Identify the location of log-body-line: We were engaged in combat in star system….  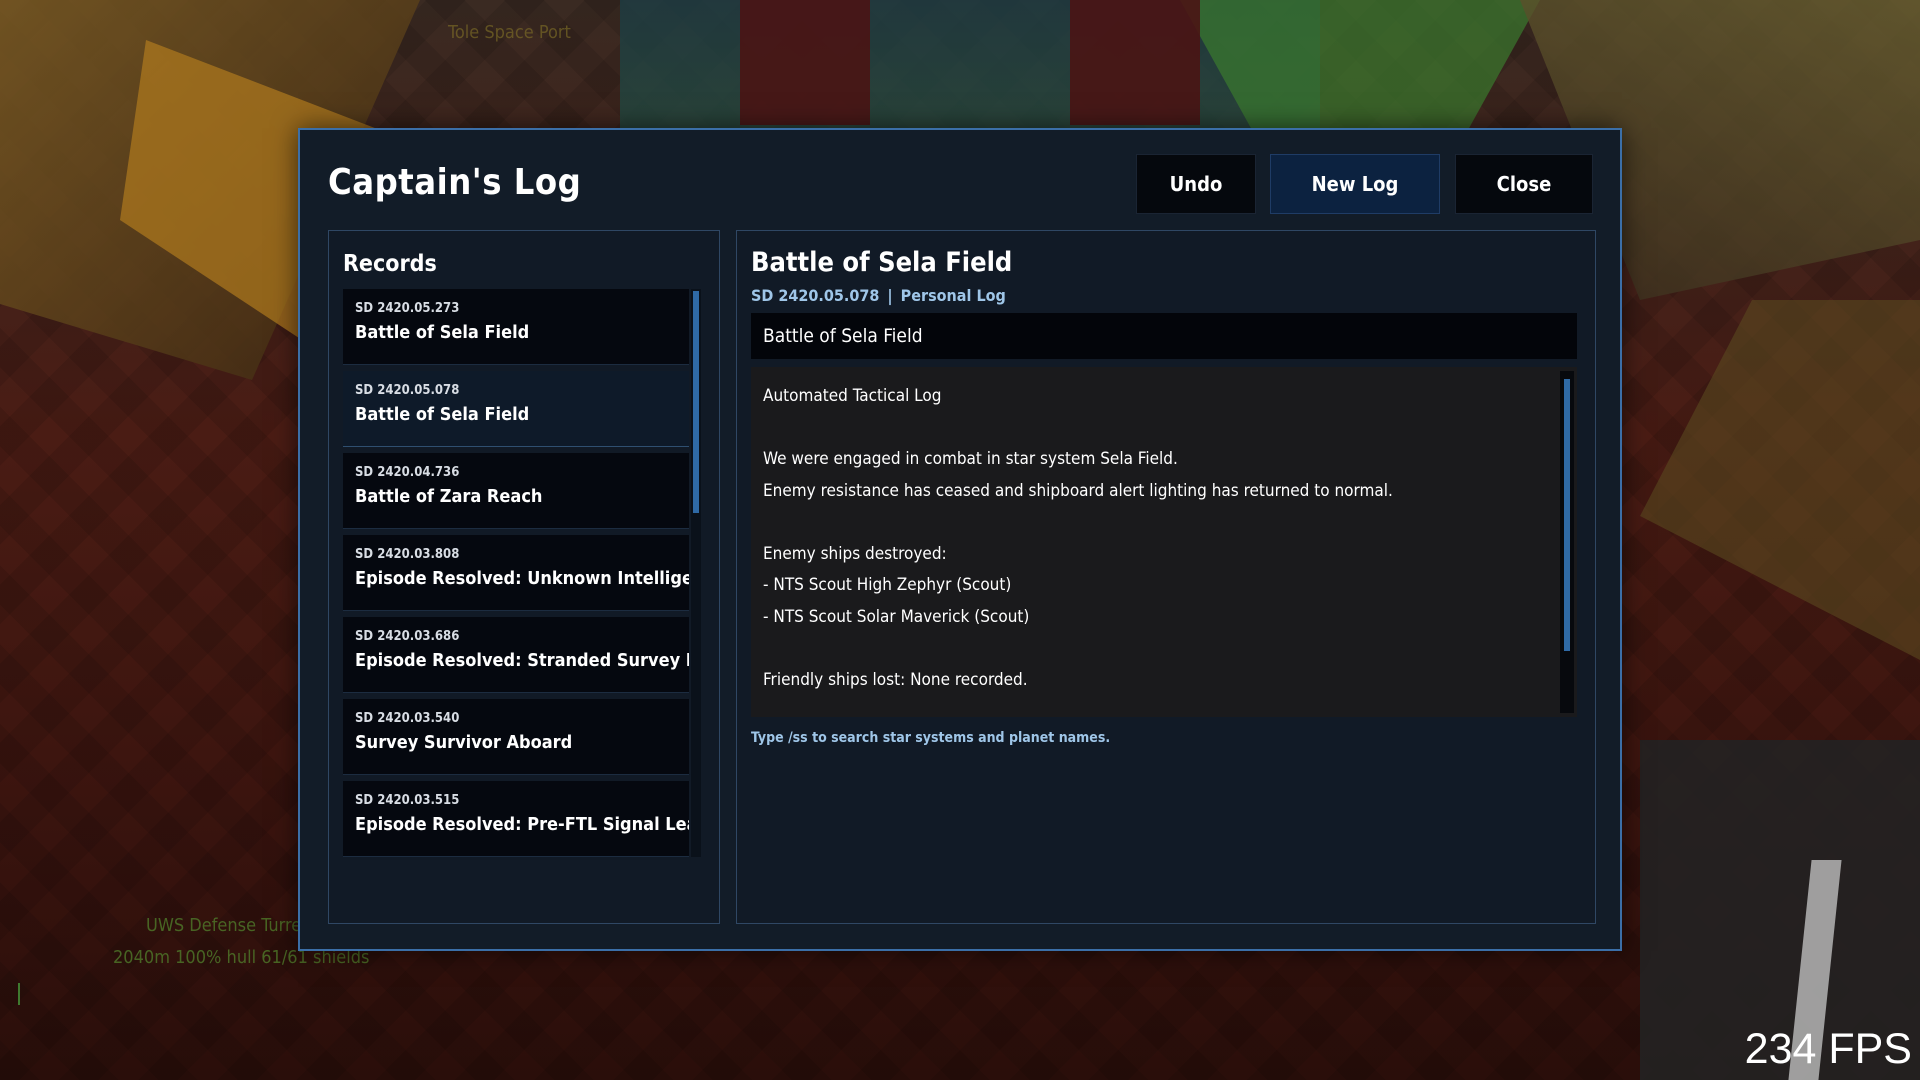
(970, 459).